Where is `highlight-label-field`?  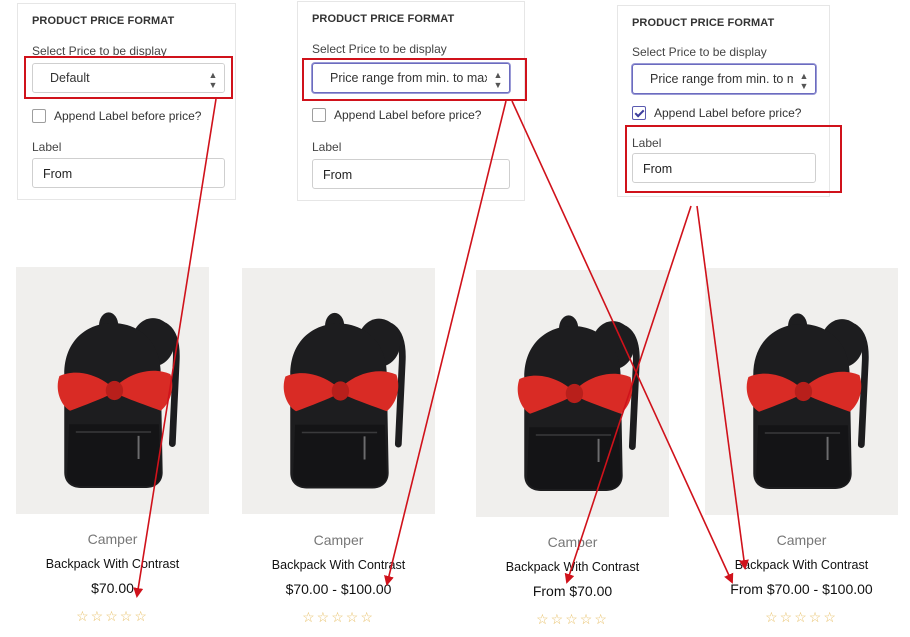
highlight-label-field is located at coordinates (733, 159).